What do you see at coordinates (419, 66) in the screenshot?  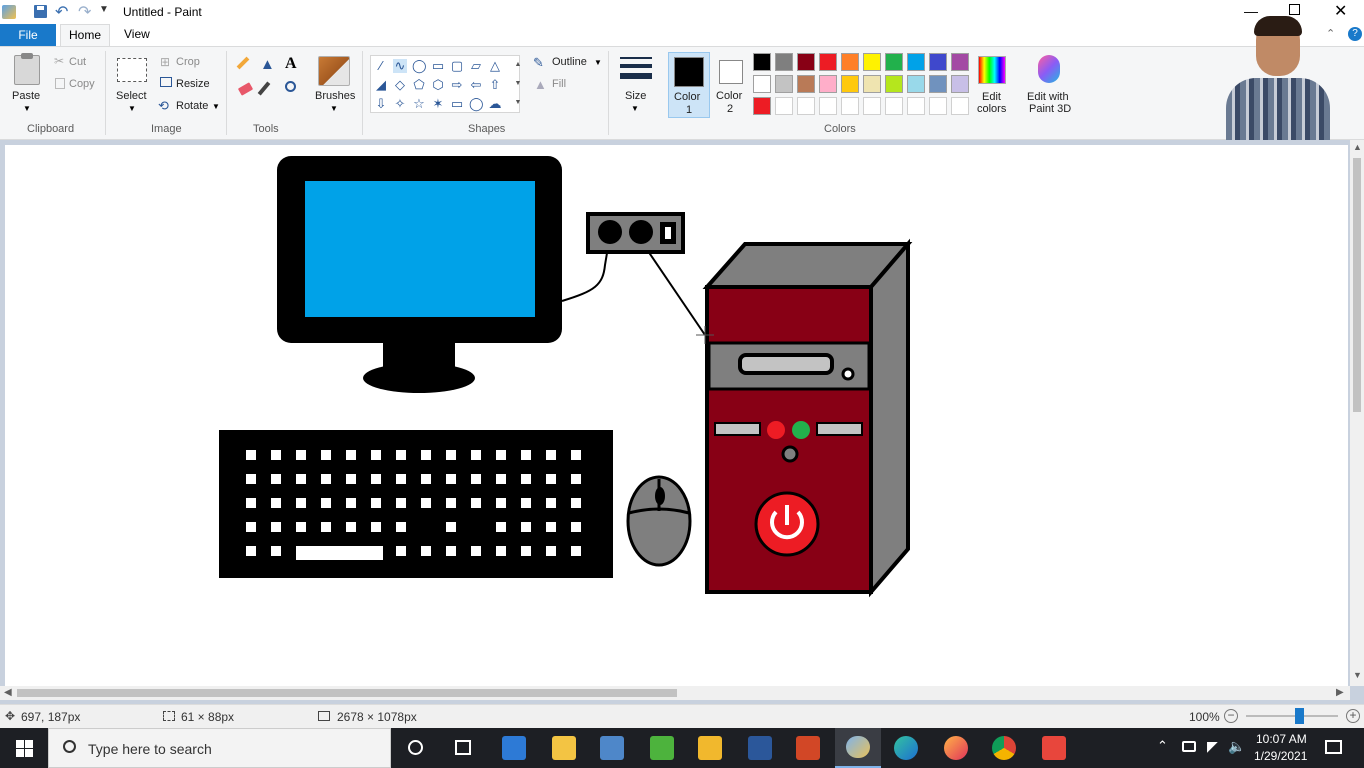 I see `oval-shape-icon: ◯` at bounding box center [419, 66].